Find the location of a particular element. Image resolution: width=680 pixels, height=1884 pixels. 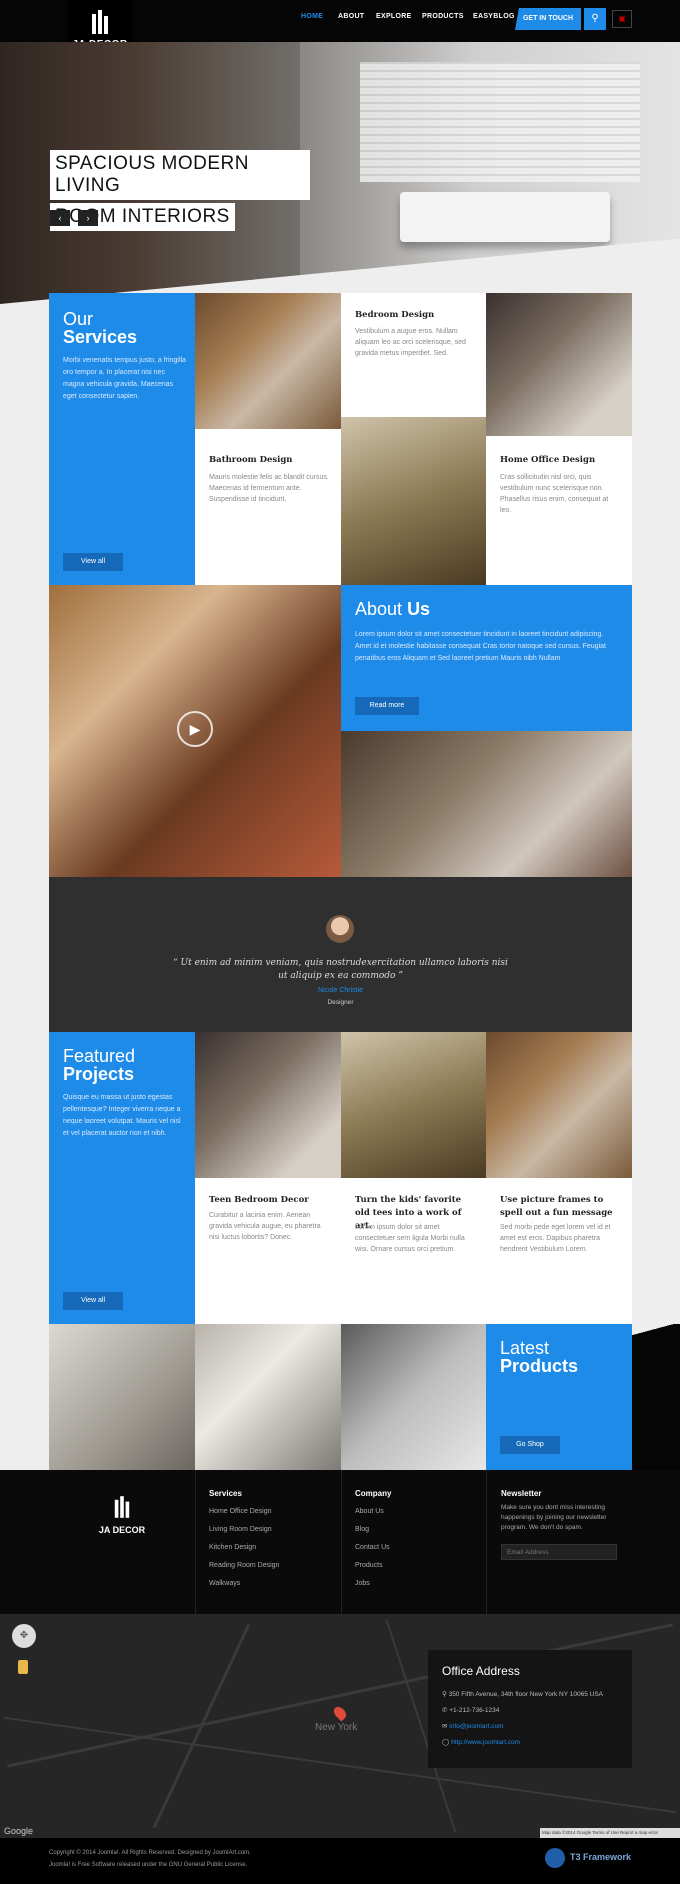

nav-about: ABOUT is located at coordinates (351, 16).